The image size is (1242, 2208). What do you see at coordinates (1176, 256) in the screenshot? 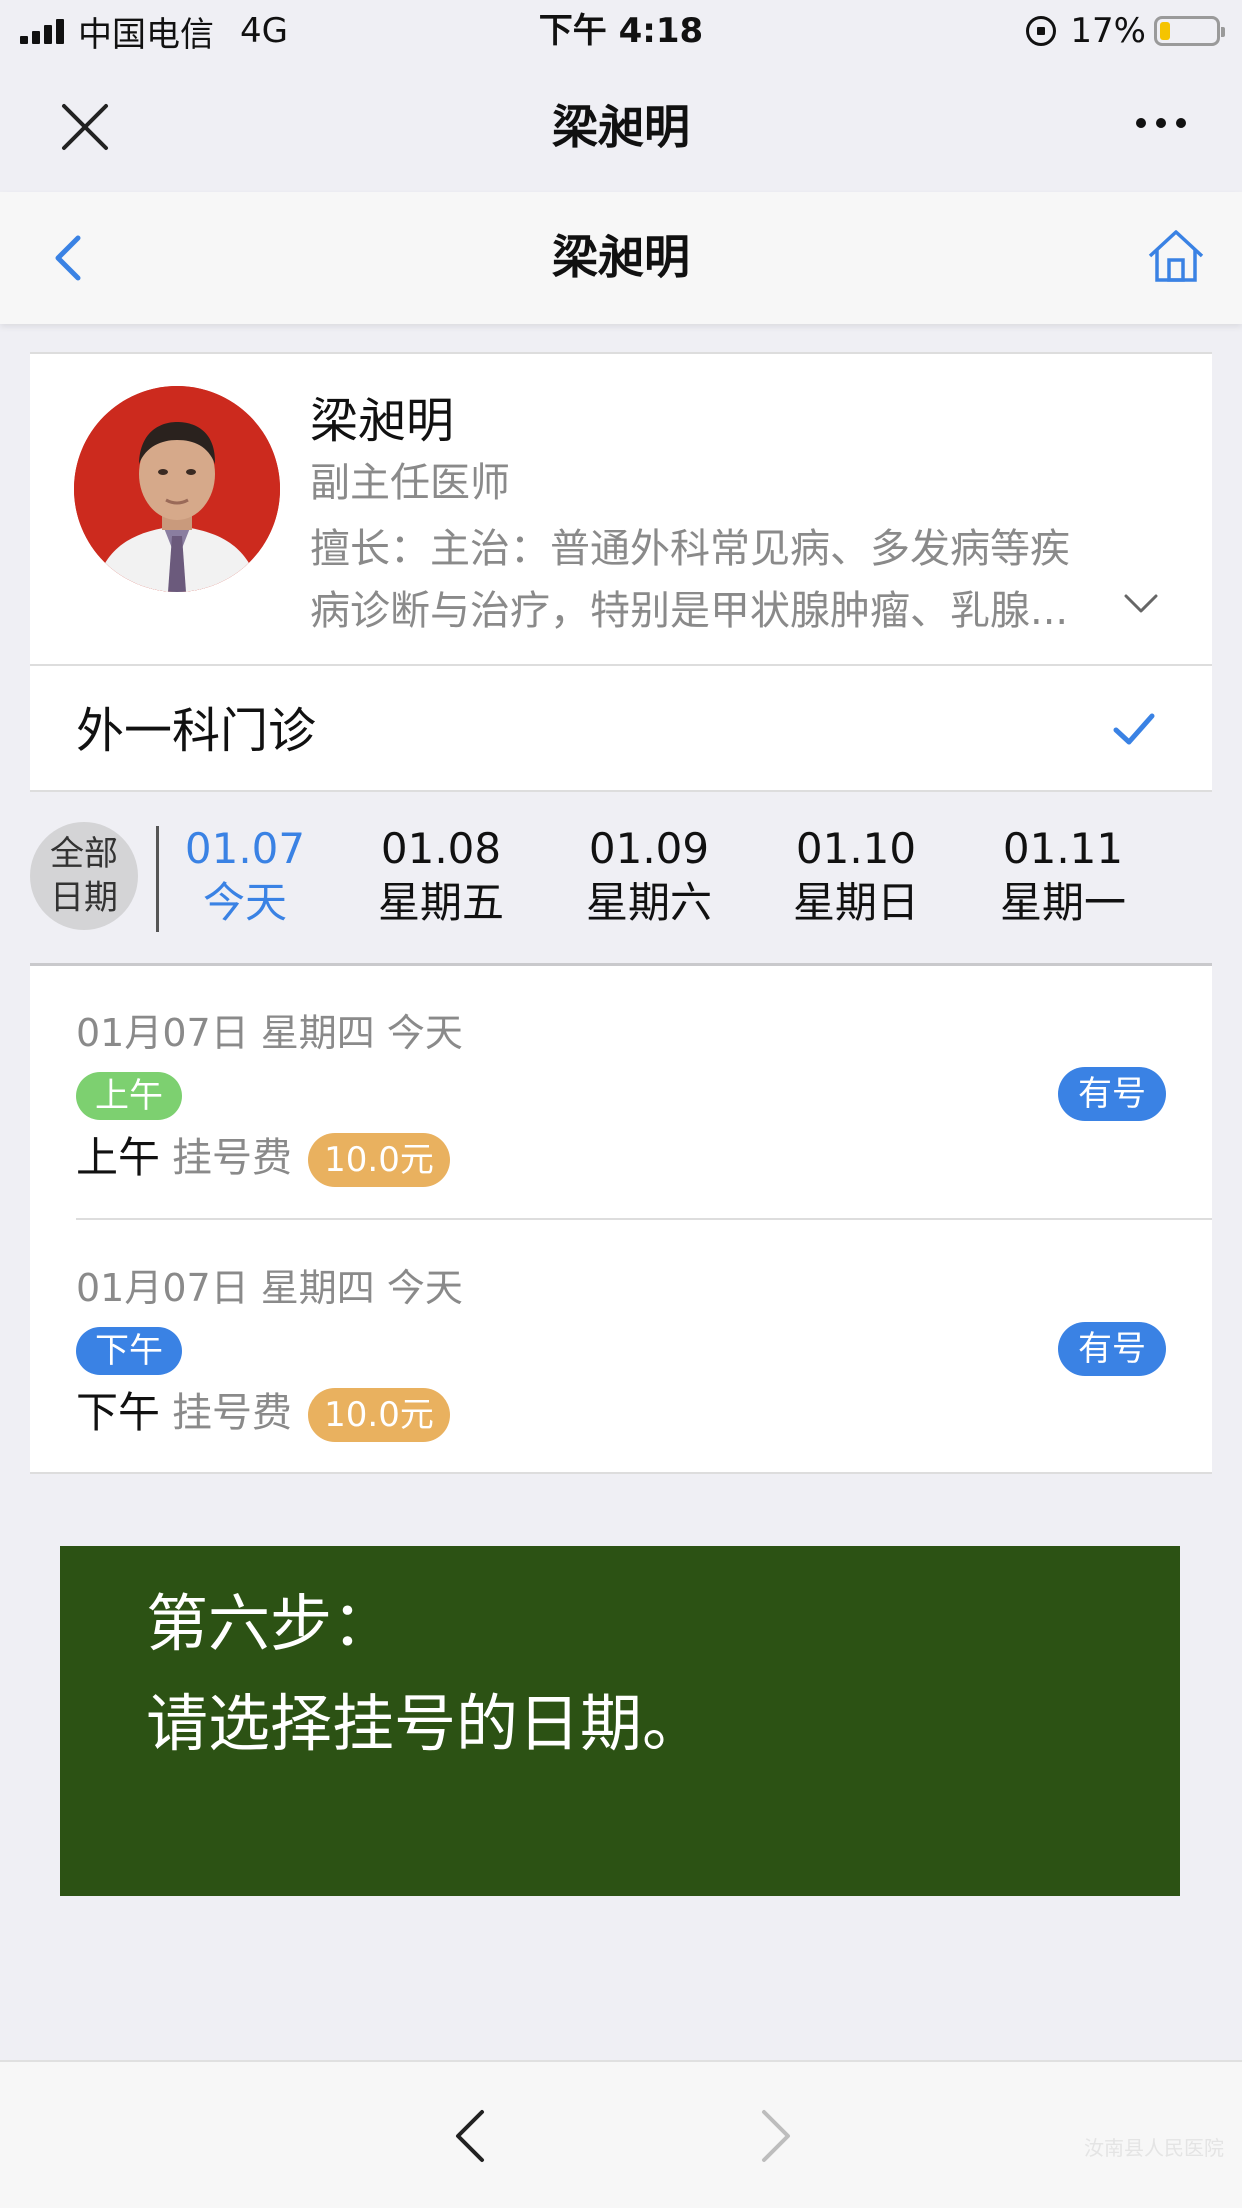
I see `home-icon` at bounding box center [1176, 256].